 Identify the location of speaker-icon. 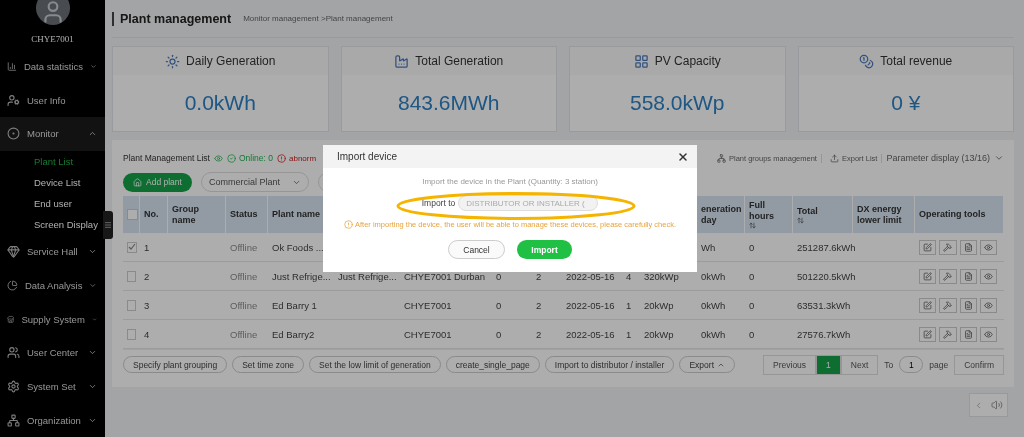
(997, 405).